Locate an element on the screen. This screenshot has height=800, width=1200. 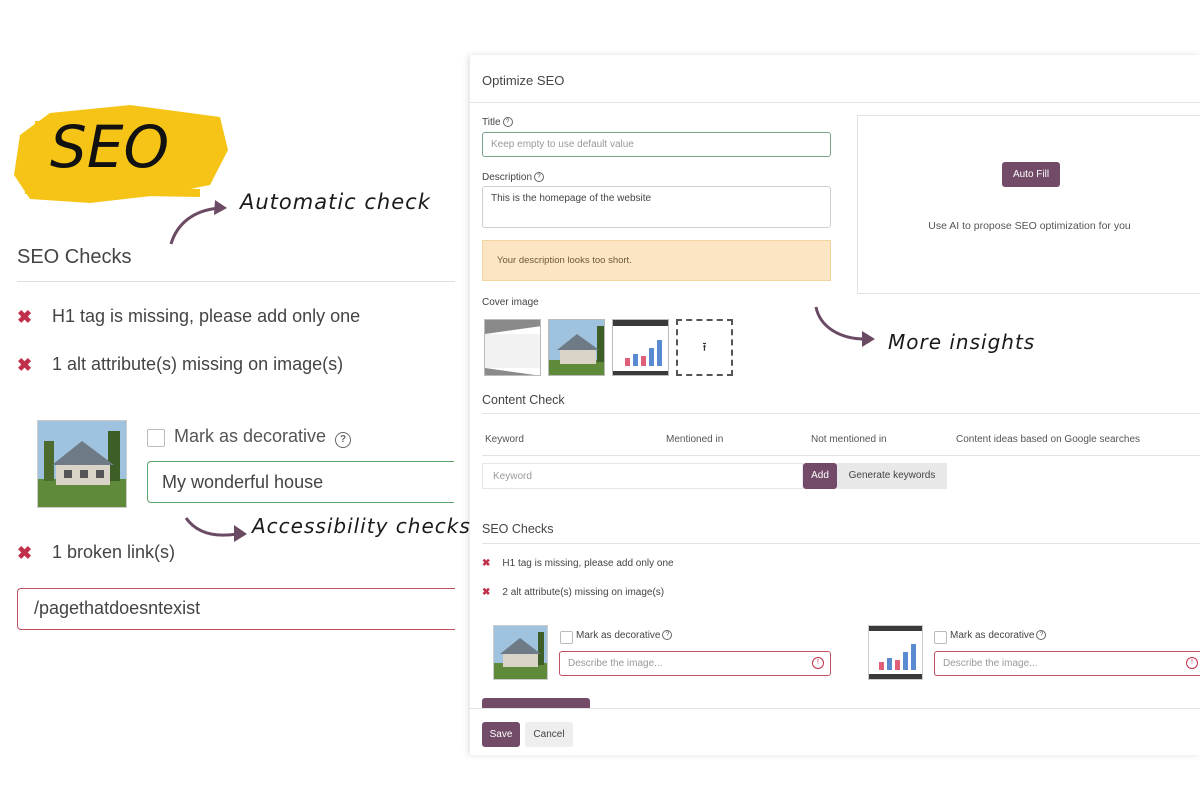
title-input: Keep empty to use default value is located at coordinates (656, 144).